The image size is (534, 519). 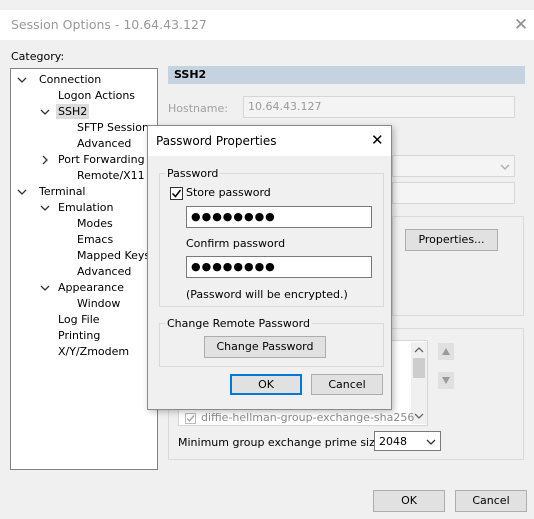 What do you see at coordinates (86, 207) in the screenshot?
I see `tree-item-emulation: Emulation` at bounding box center [86, 207].